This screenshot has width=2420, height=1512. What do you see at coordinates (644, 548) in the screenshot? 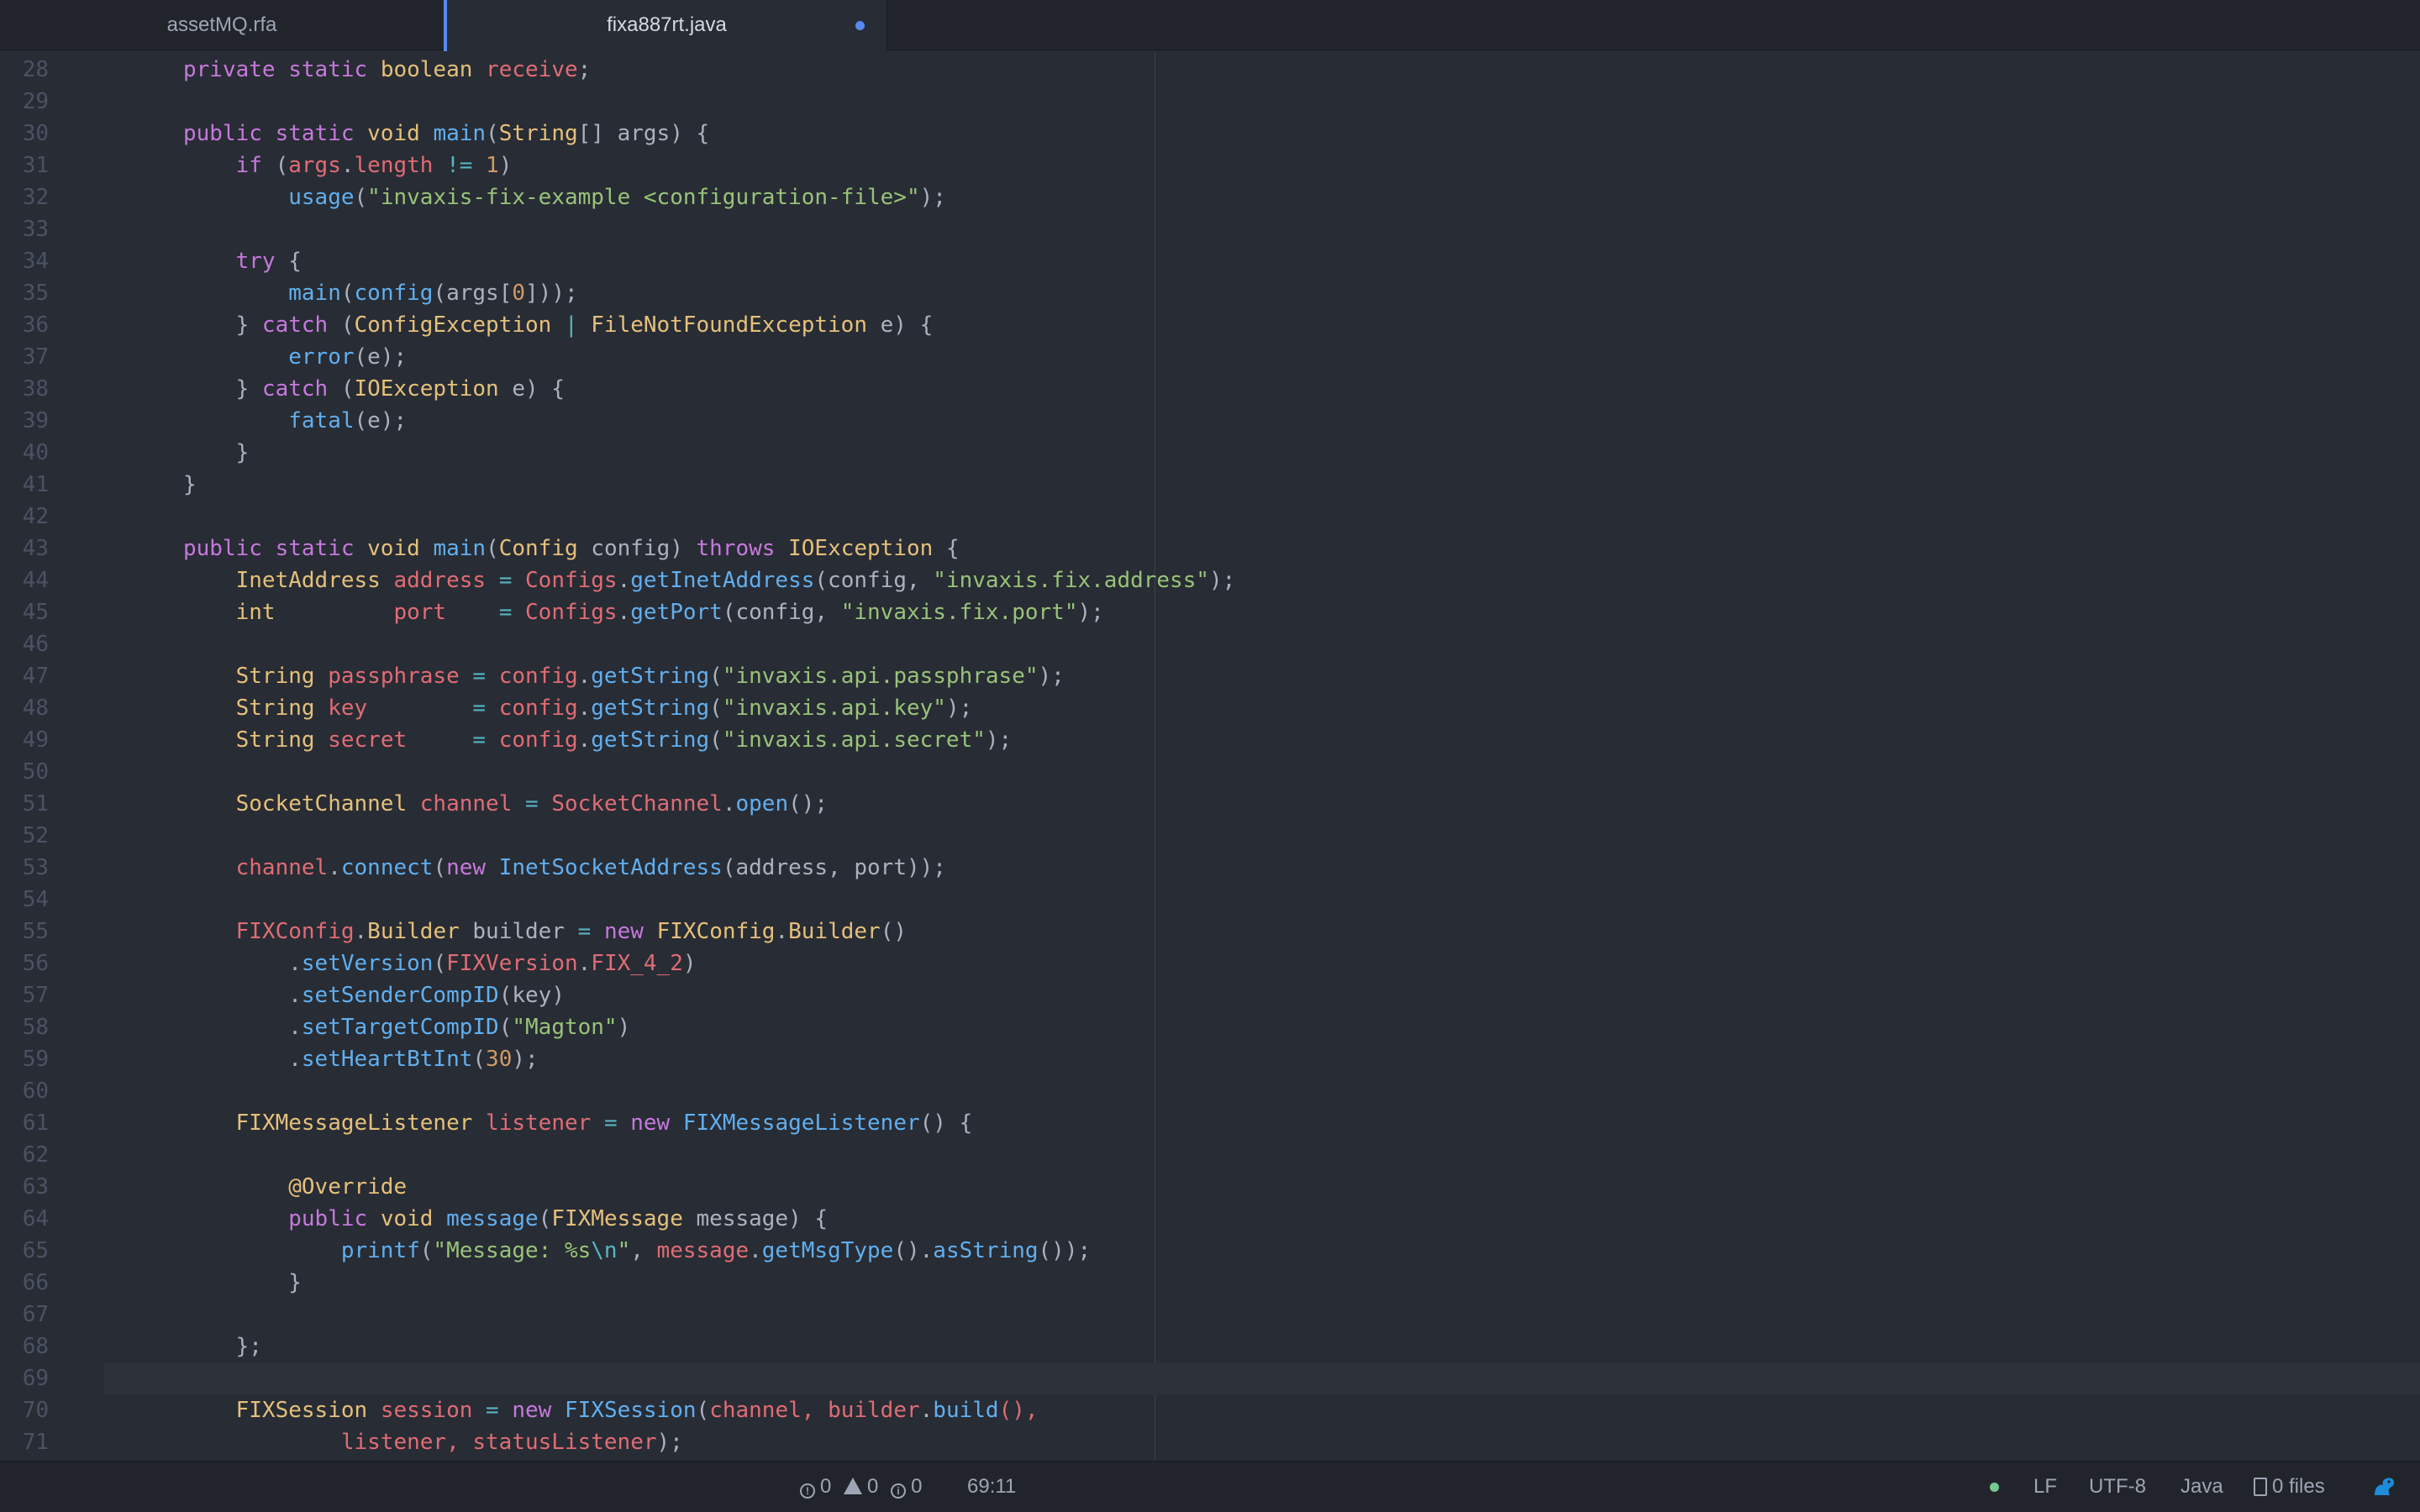
I see `code-token: config)` at bounding box center [644, 548].